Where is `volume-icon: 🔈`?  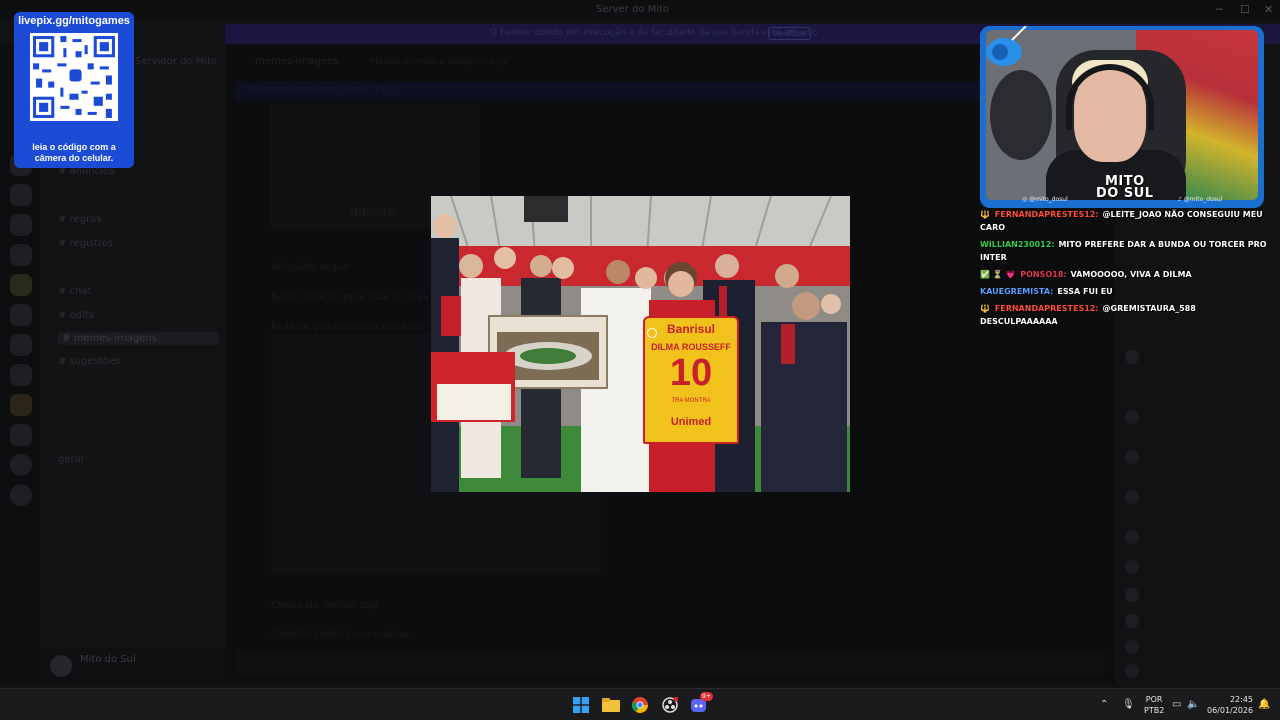 volume-icon: 🔈 is located at coordinates (1193, 704).